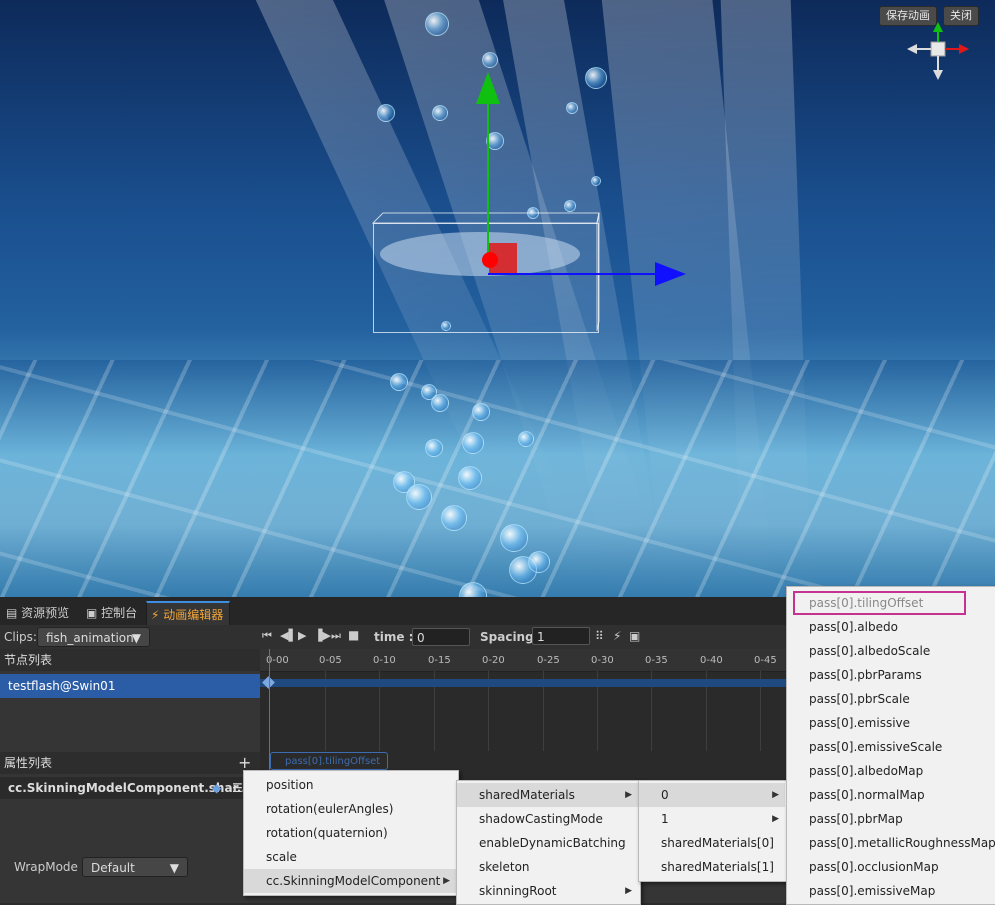  I want to click on tab-label: 动画编辑器, so click(193, 615).